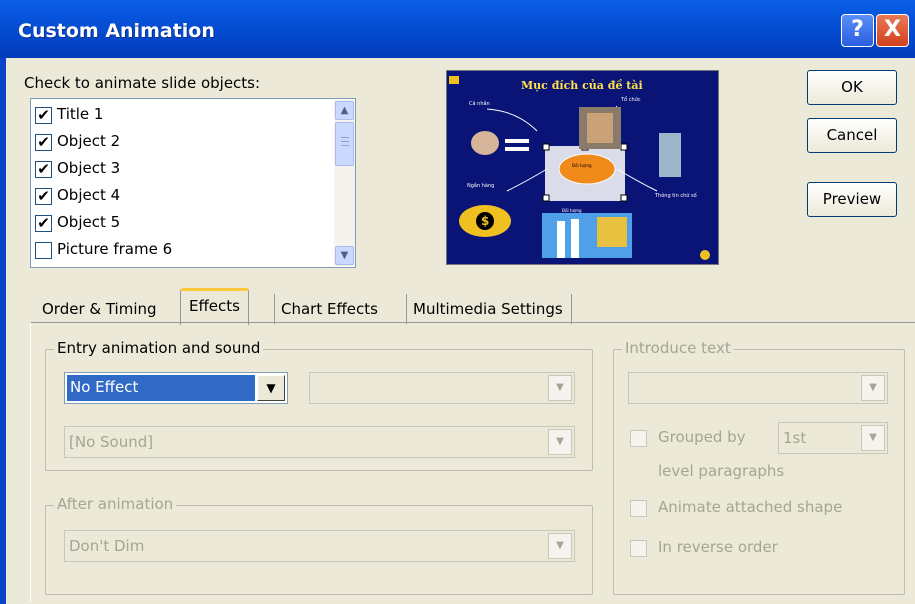  I want to click on scroll-thumb, so click(344, 144).